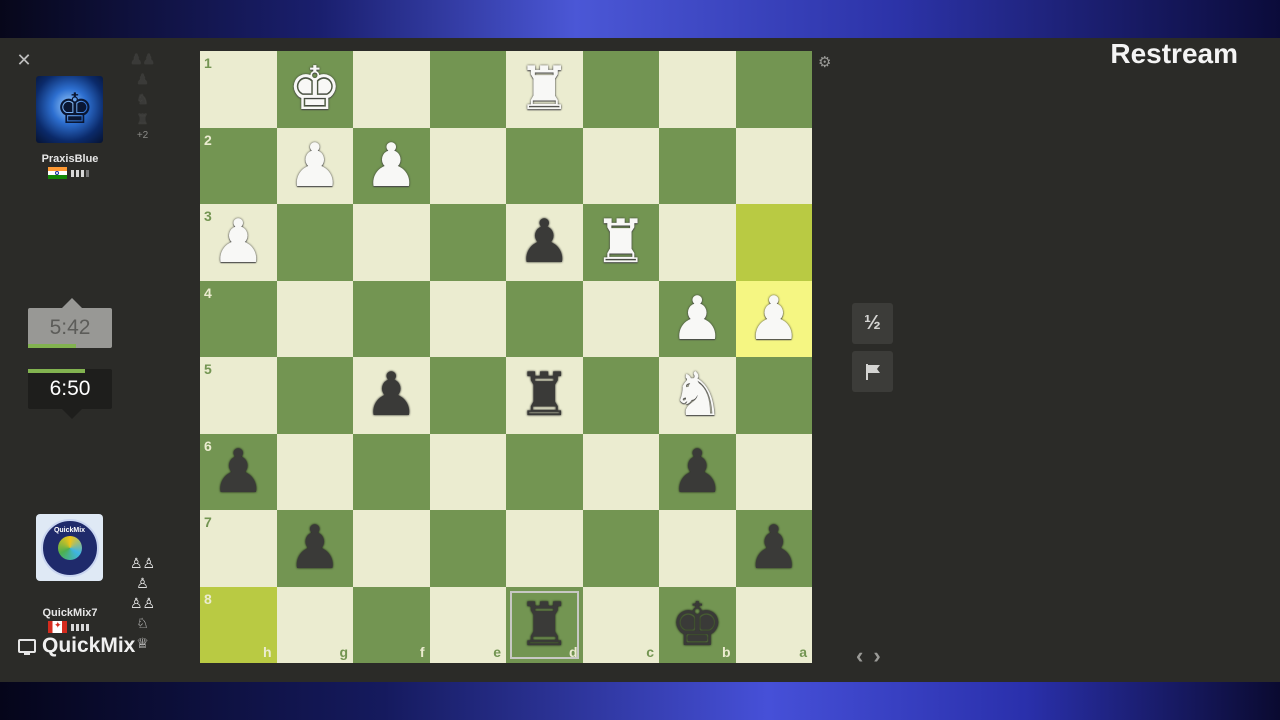 Image resolution: width=1280 pixels, height=720 pixels. Describe the element at coordinates (314, 395) in the screenshot. I see `square-g5` at that location.